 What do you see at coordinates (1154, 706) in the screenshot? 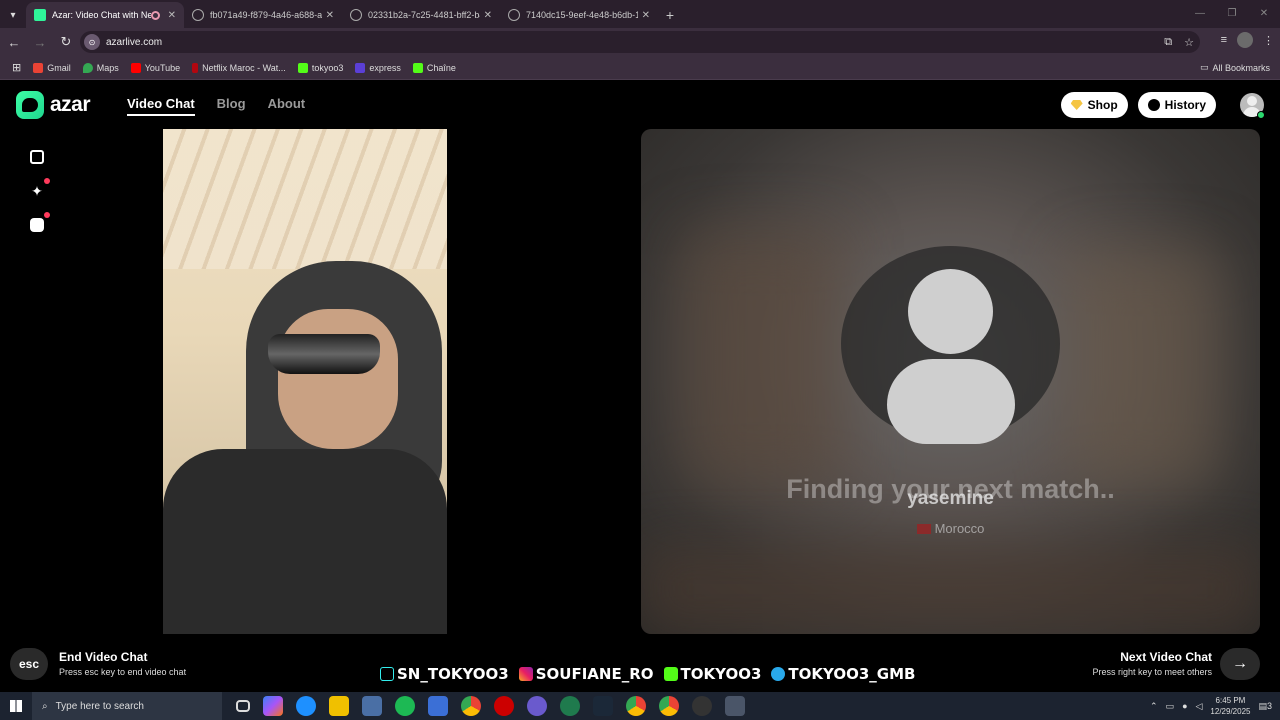
I see `chevron-up-icon: ⌃` at bounding box center [1154, 706].